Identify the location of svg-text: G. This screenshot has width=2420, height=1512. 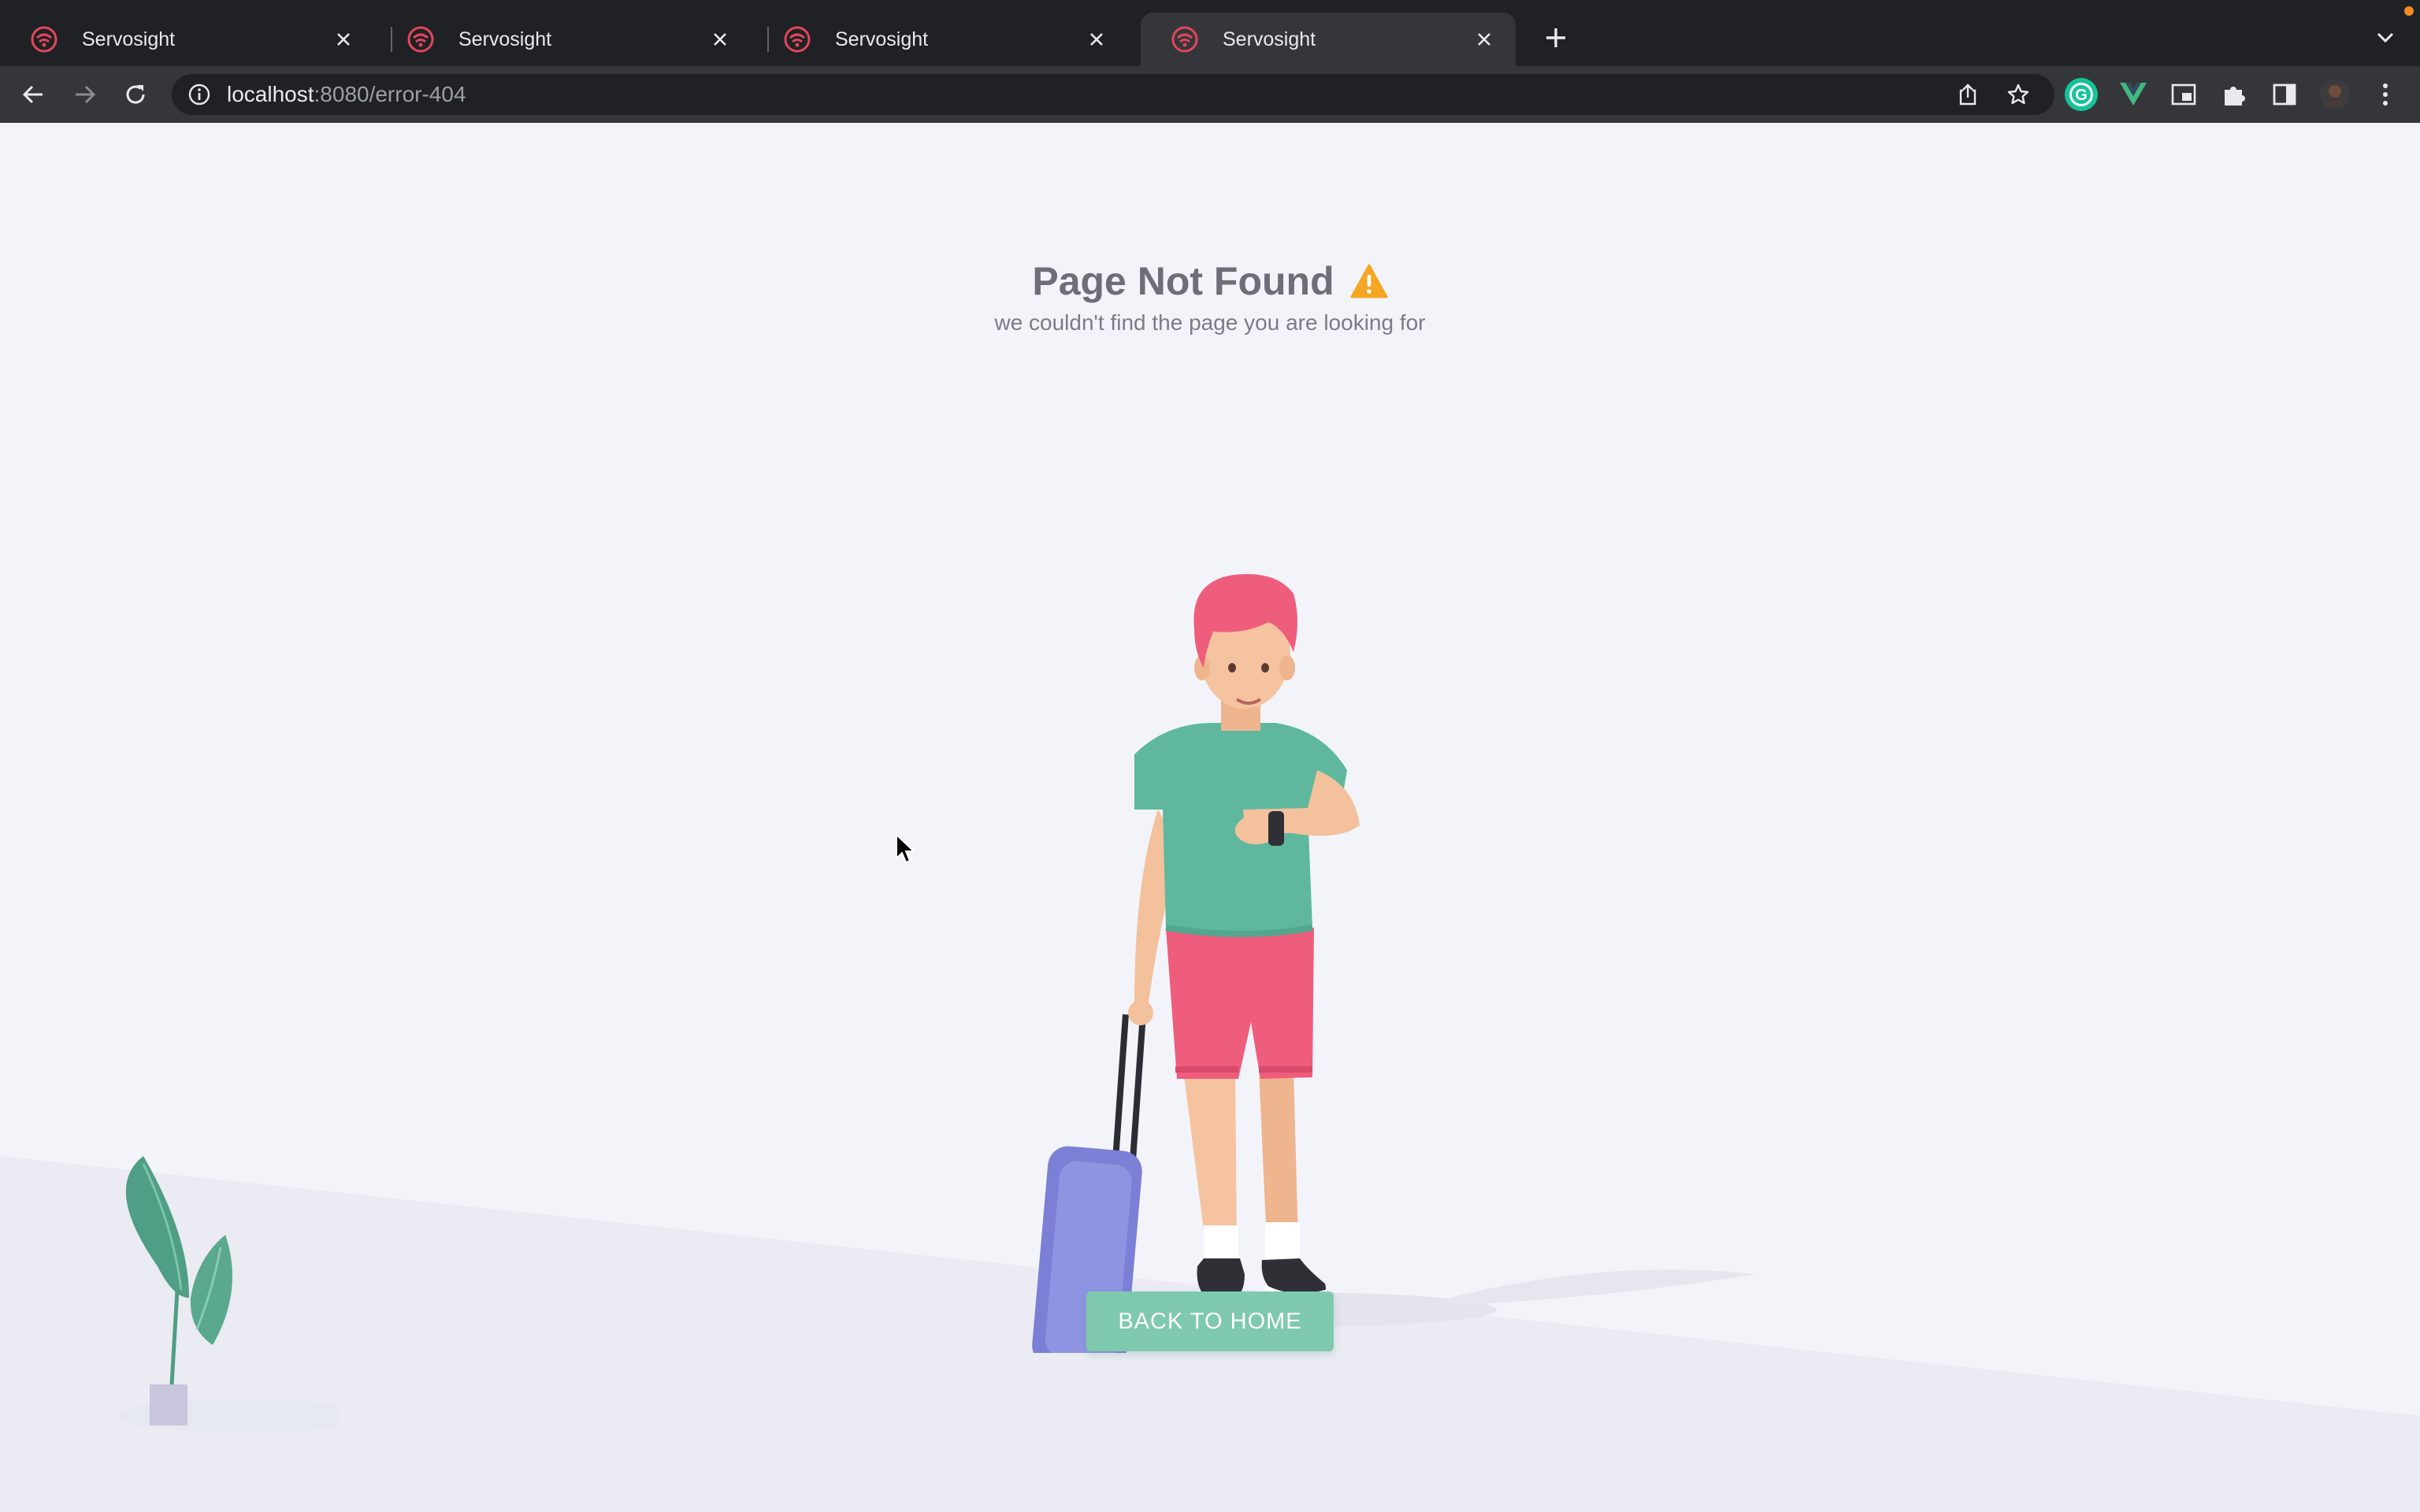
(2081, 95).